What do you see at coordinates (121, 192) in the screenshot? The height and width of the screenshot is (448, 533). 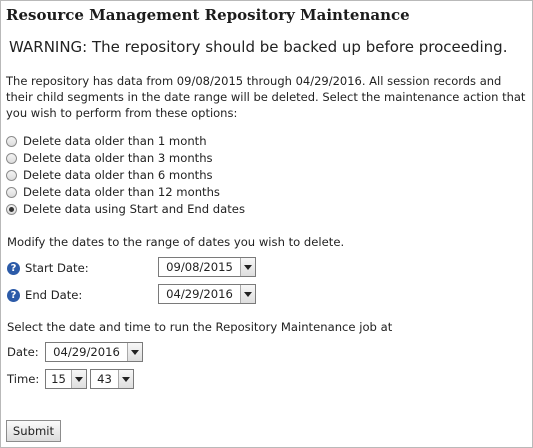 I see `option-label: Delete data older than 12 months` at bounding box center [121, 192].